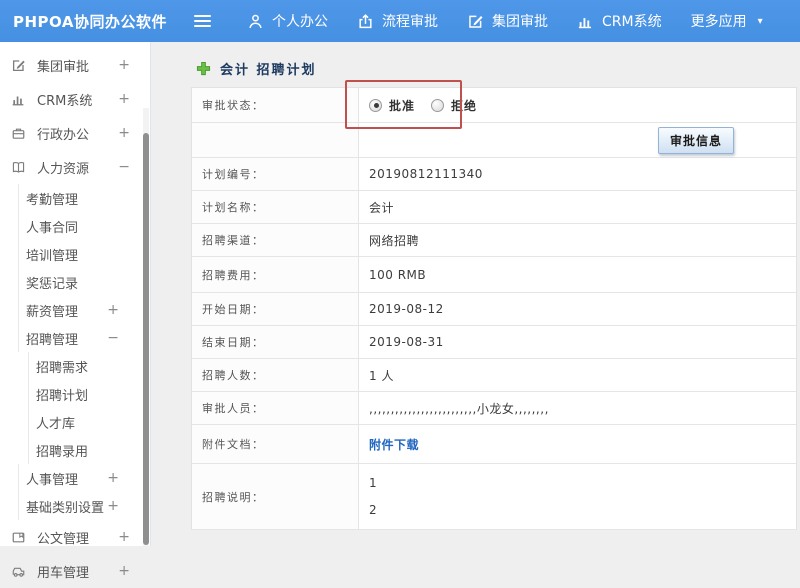 The image size is (800, 588). What do you see at coordinates (275, 105) in the screenshot?
I see `field-label: 审批状态：` at bounding box center [275, 105].